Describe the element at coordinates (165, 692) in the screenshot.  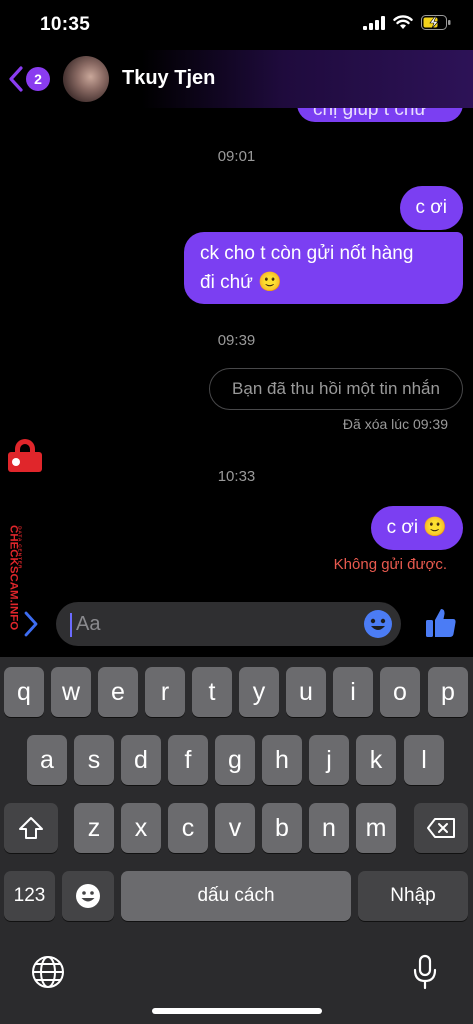
I see `key-r: r` at that location.